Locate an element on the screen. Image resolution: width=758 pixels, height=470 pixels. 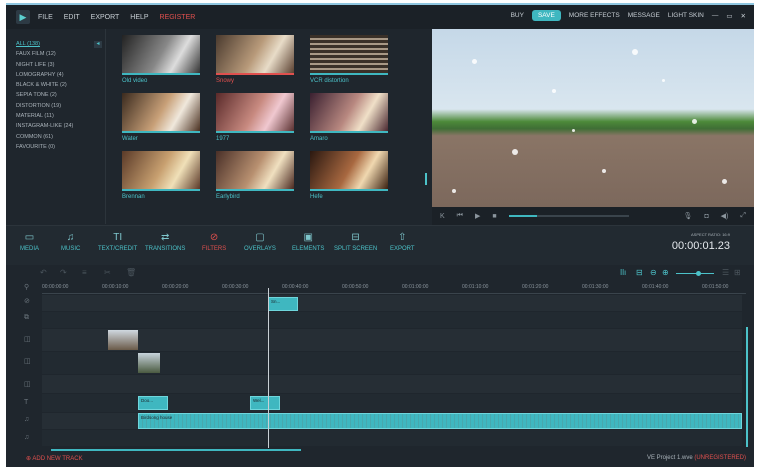
tool-split-screen: ⊟ SPLIT SCREEN is located at coordinates (355, 242).